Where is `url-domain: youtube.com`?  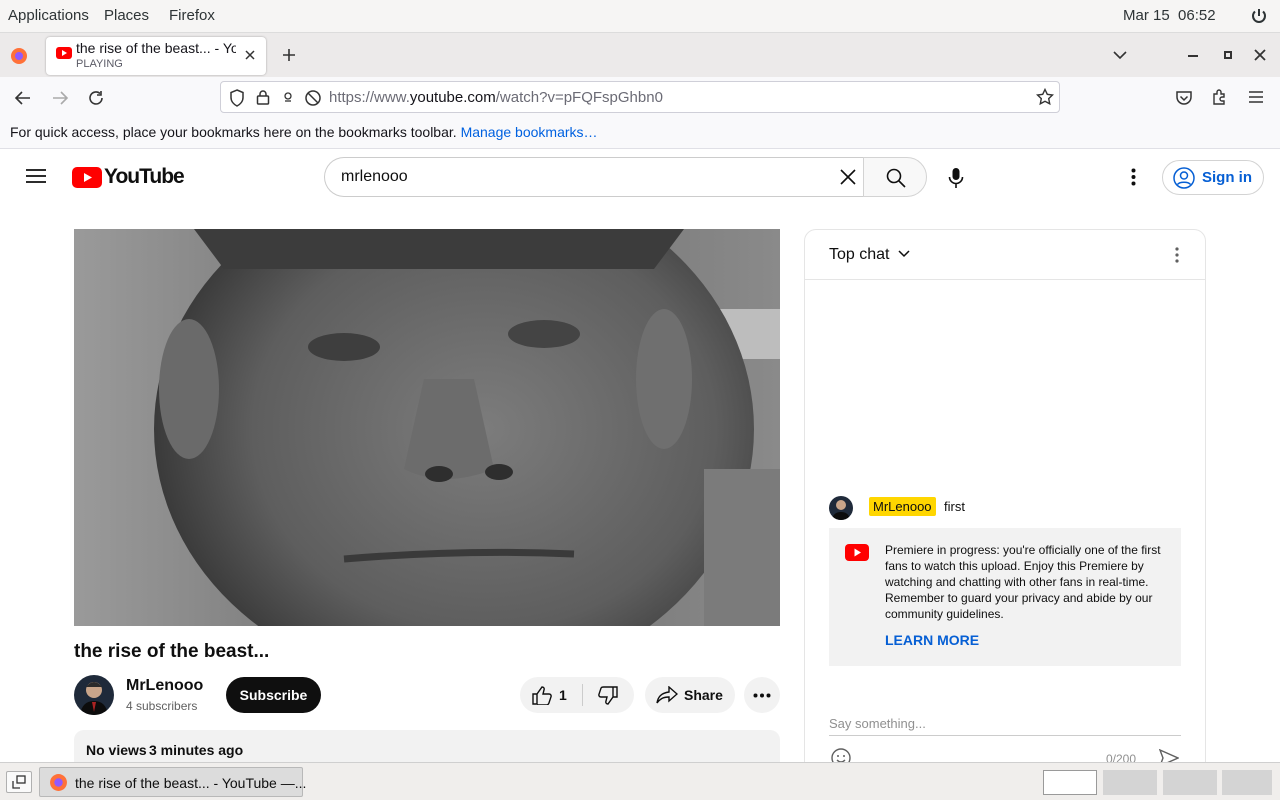
url-domain: youtube.com is located at coordinates (452, 97).